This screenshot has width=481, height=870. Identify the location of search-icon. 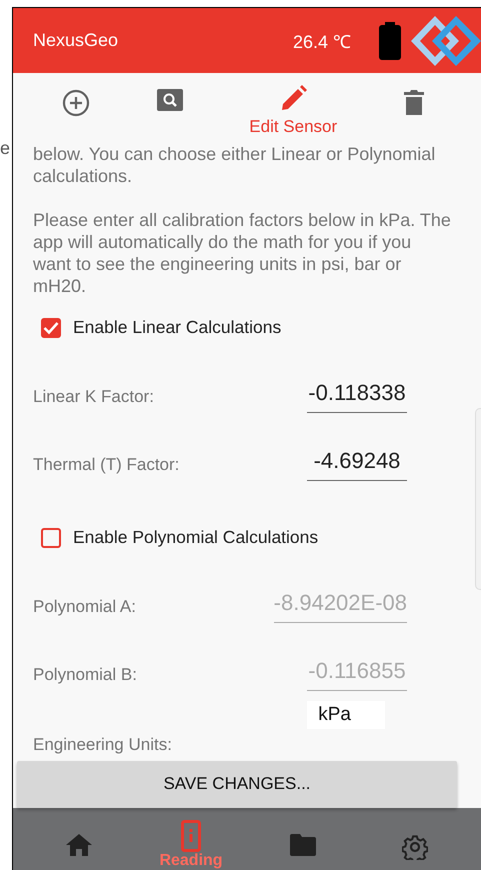
(169, 100).